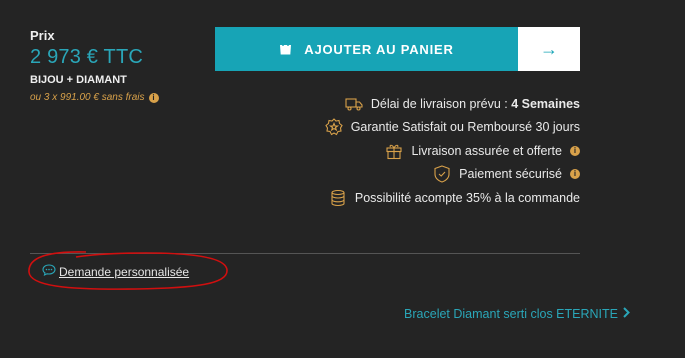 This screenshot has height=358, width=685. What do you see at coordinates (379, 49) in the screenshot?
I see `add-to-cart-label: AJOUTER AU PANIER` at bounding box center [379, 49].